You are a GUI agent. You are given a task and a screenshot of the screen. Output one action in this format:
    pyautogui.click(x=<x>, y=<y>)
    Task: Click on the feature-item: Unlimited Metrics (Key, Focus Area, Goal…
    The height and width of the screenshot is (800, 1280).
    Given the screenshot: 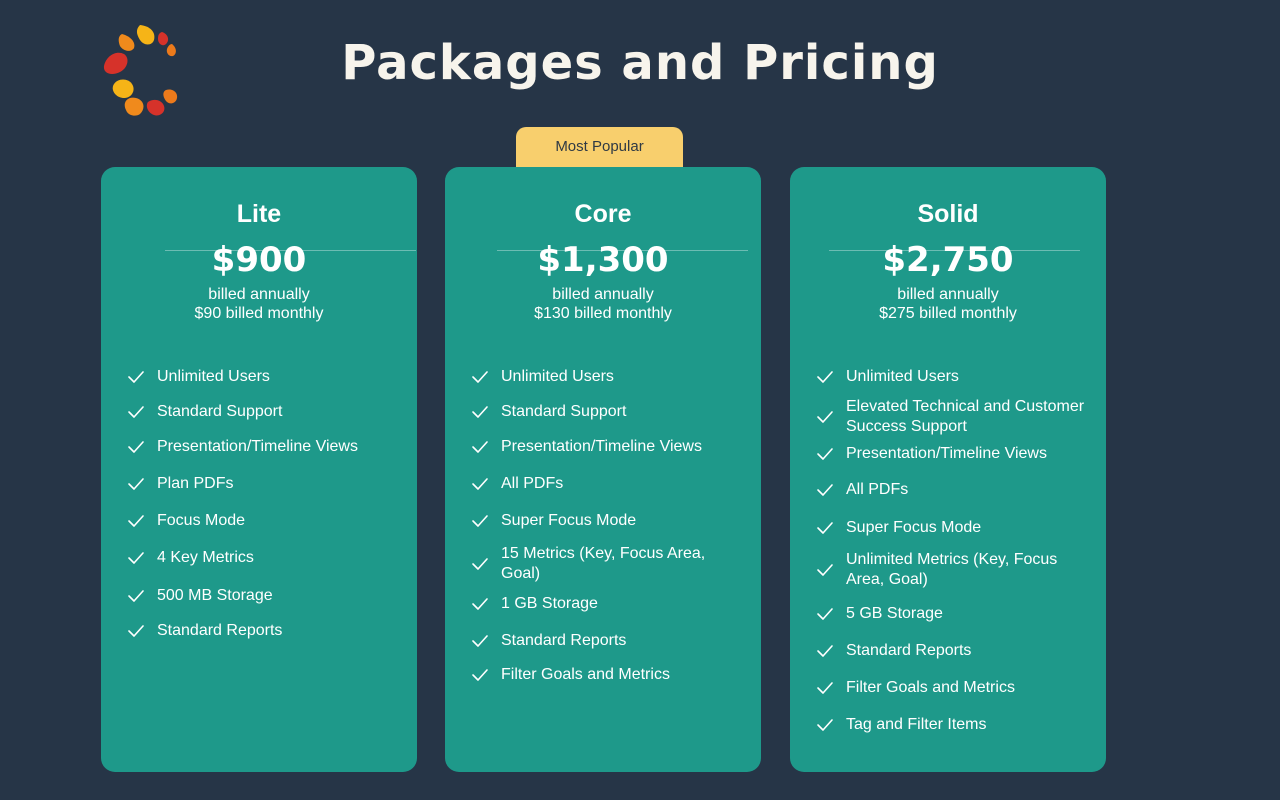 What is the action you would take?
    pyautogui.click(x=952, y=570)
    